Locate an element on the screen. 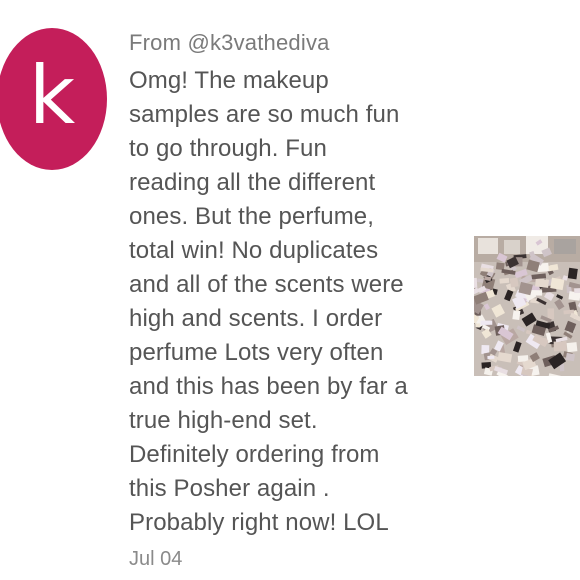 This screenshot has height=580, width=580. review-line: Omg! The makeup is located at coordinates (229, 80).